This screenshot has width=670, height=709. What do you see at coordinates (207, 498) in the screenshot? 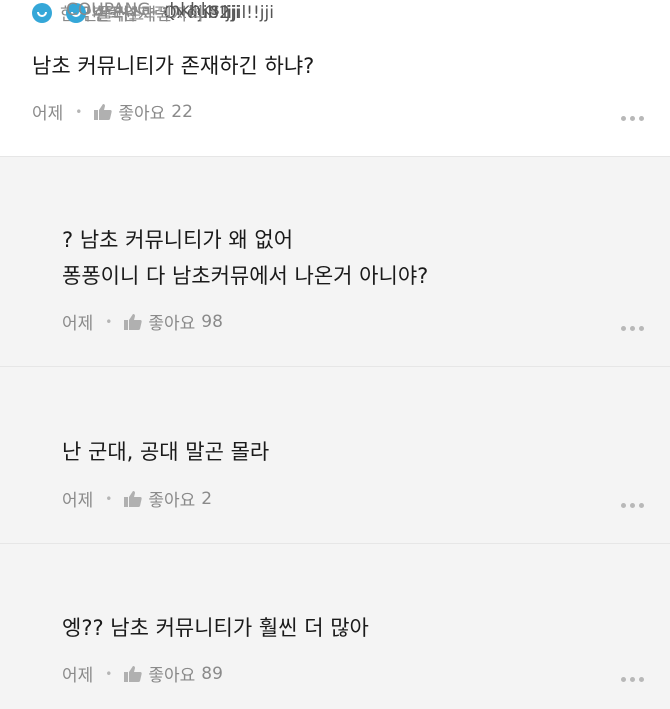
I see `like-count: 2` at bounding box center [207, 498].